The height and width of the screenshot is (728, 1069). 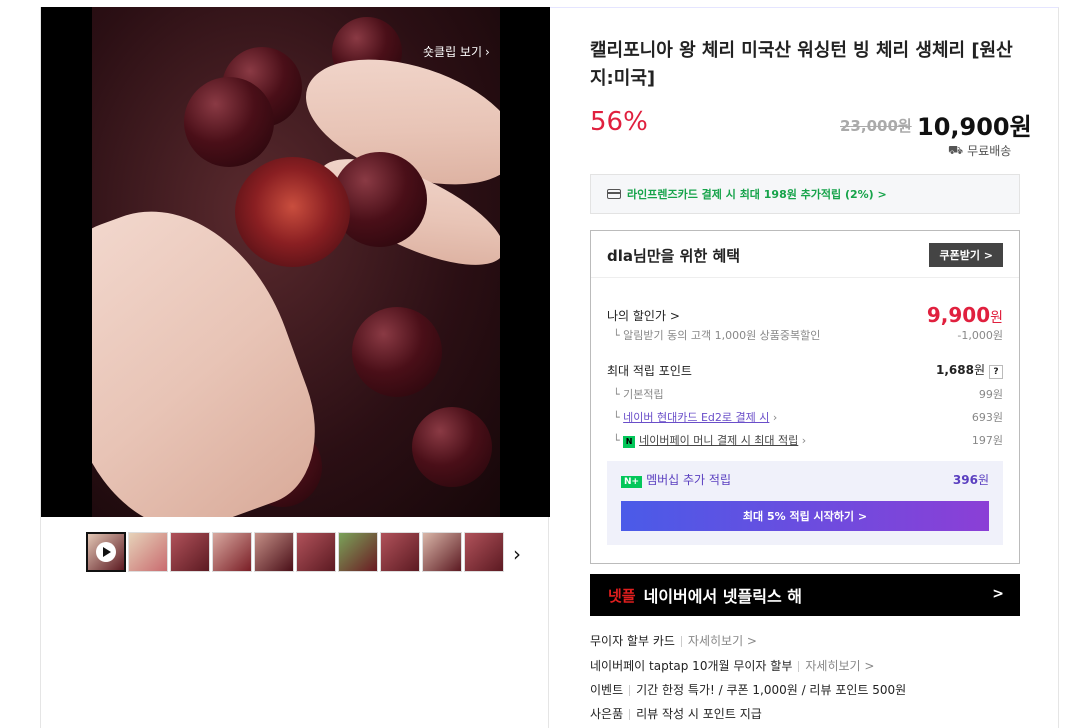 What do you see at coordinates (722, 596) in the screenshot?
I see `netflix-banner-text: 네이버에서 넷플릭스 해` at bounding box center [722, 596].